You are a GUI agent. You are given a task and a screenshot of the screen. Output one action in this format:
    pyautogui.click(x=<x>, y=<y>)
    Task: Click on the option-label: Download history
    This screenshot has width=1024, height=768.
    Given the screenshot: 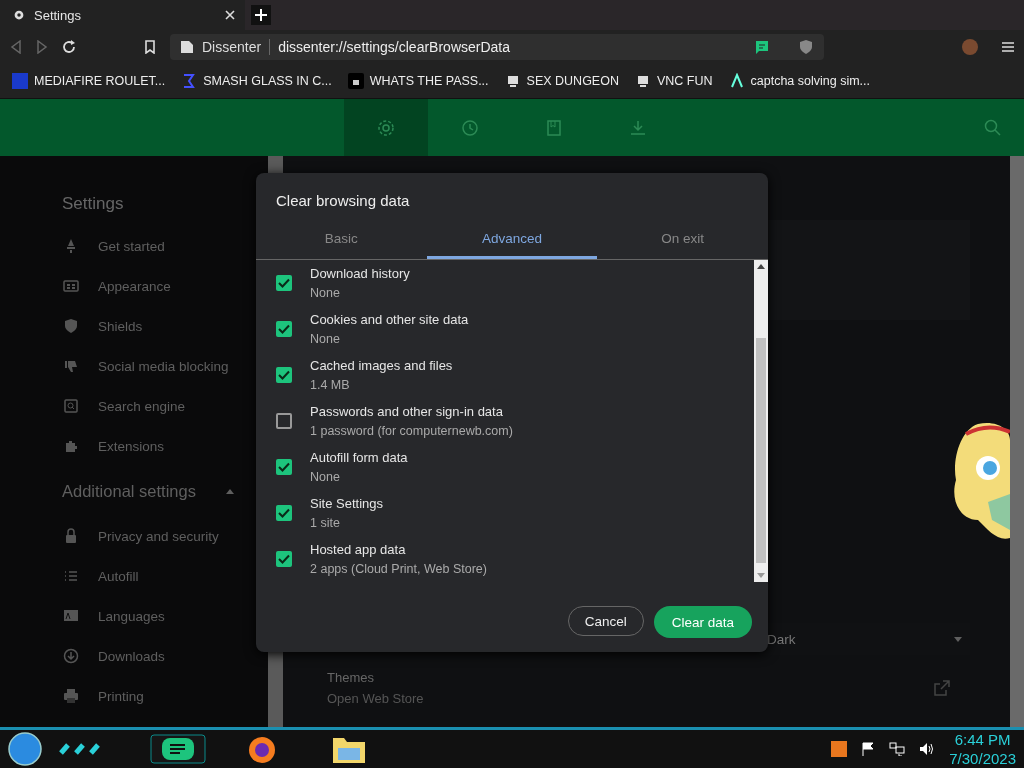 What is the action you would take?
    pyautogui.click(x=360, y=273)
    